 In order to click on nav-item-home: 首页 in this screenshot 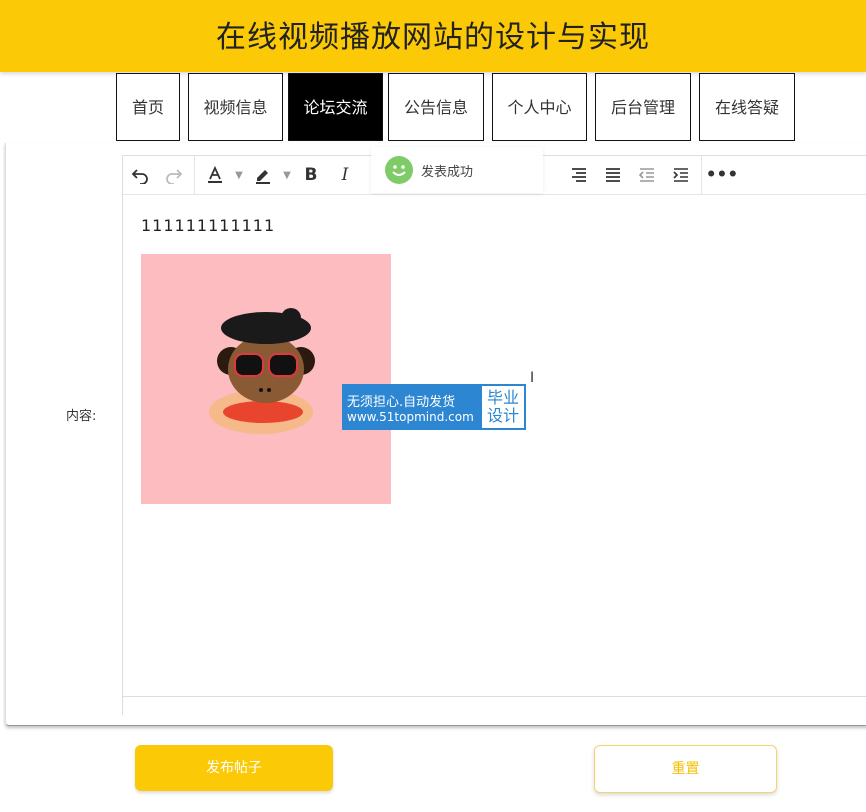, I will do `click(148, 107)`.